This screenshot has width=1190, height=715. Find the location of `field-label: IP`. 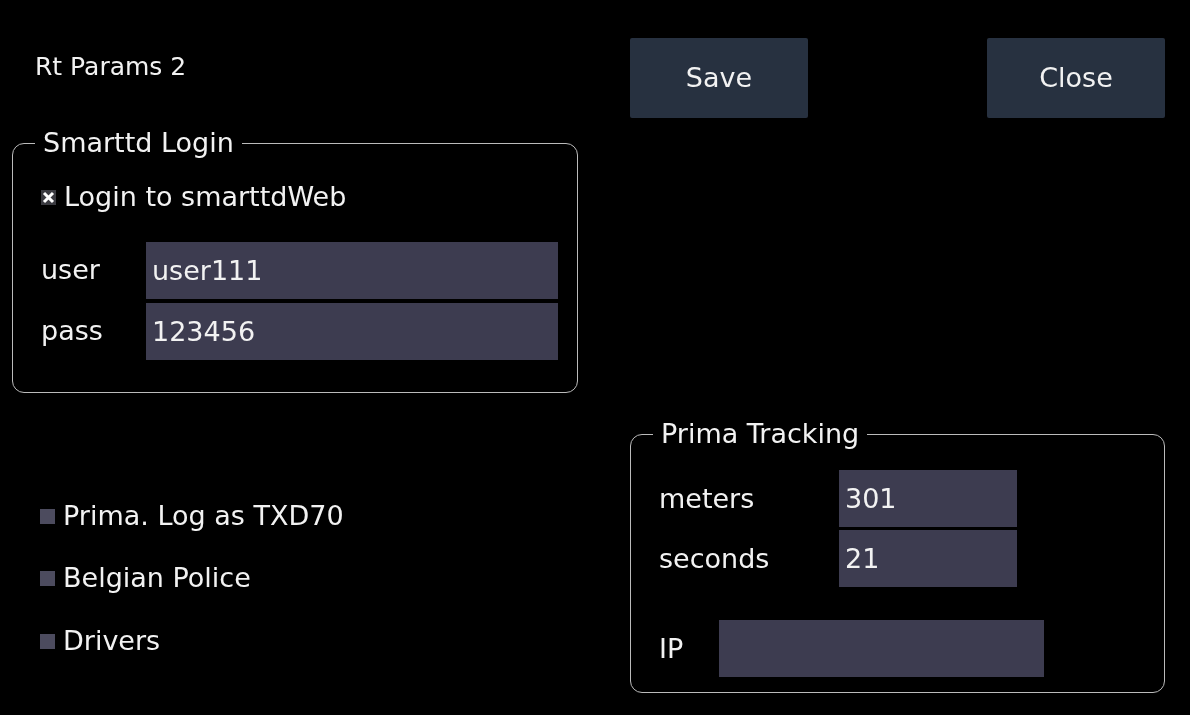

field-label: IP is located at coordinates (672, 648).